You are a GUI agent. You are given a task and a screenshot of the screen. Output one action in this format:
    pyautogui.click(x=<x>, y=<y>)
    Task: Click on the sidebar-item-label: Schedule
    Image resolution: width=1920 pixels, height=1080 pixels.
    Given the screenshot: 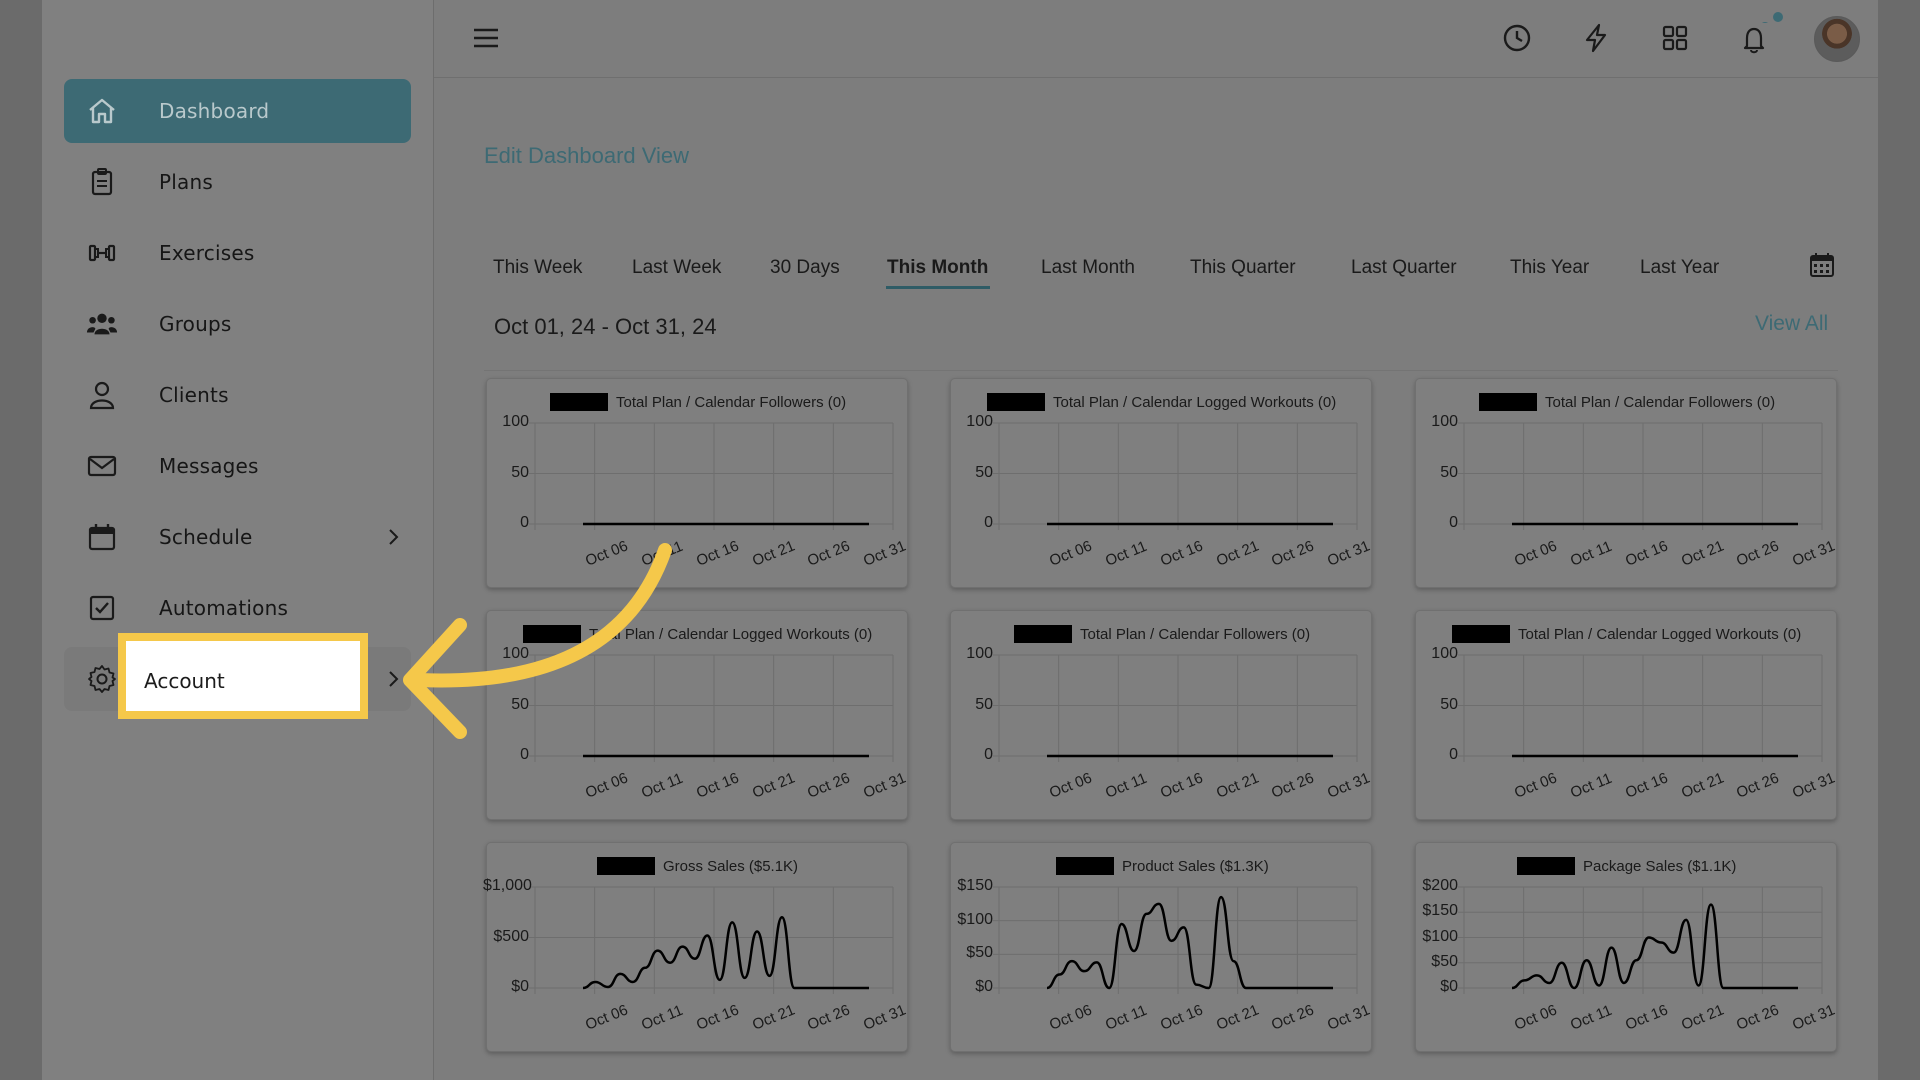 What is the action you would take?
    pyautogui.click(x=206, y=537)
    